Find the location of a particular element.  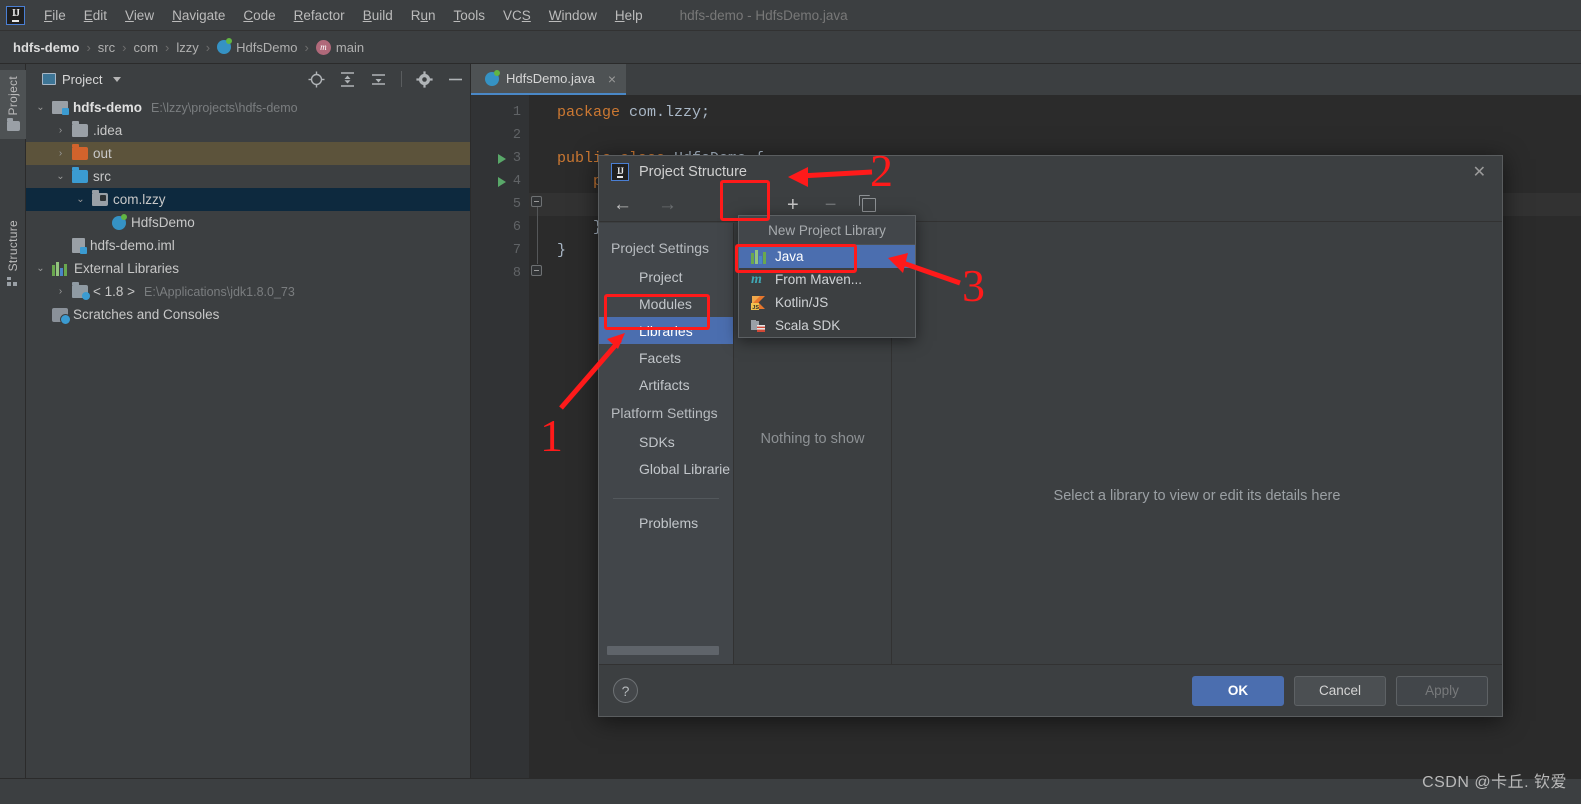

breadcrumb-item-class: HdfsDemo is located at coordinates (257, 46).